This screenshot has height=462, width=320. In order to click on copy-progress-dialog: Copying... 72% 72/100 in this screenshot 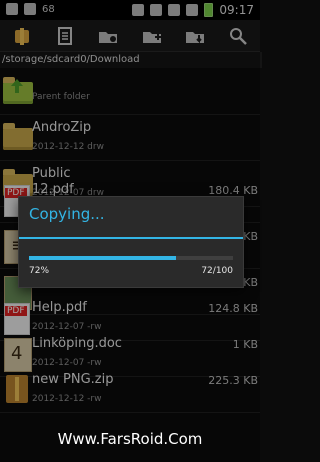, I will do `click(131, 242)`.